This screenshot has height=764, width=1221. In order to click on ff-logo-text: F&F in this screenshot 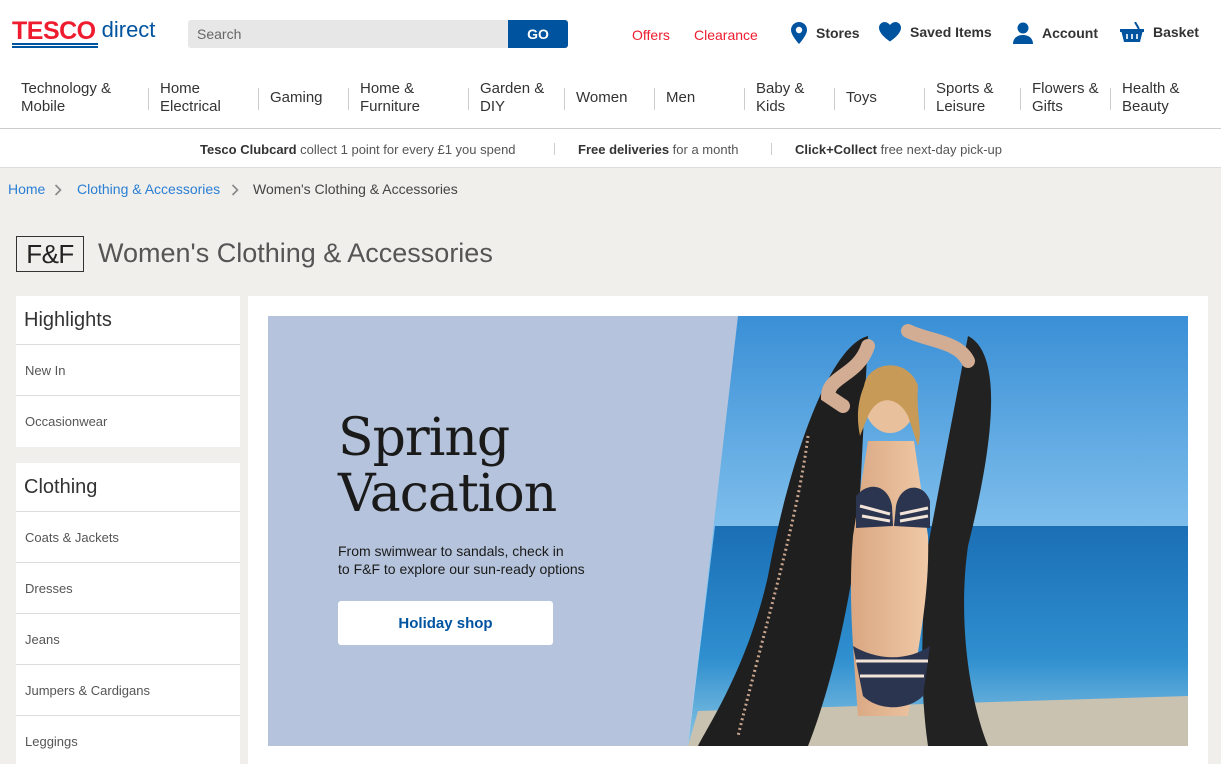, I will do `click(50, 253)`.